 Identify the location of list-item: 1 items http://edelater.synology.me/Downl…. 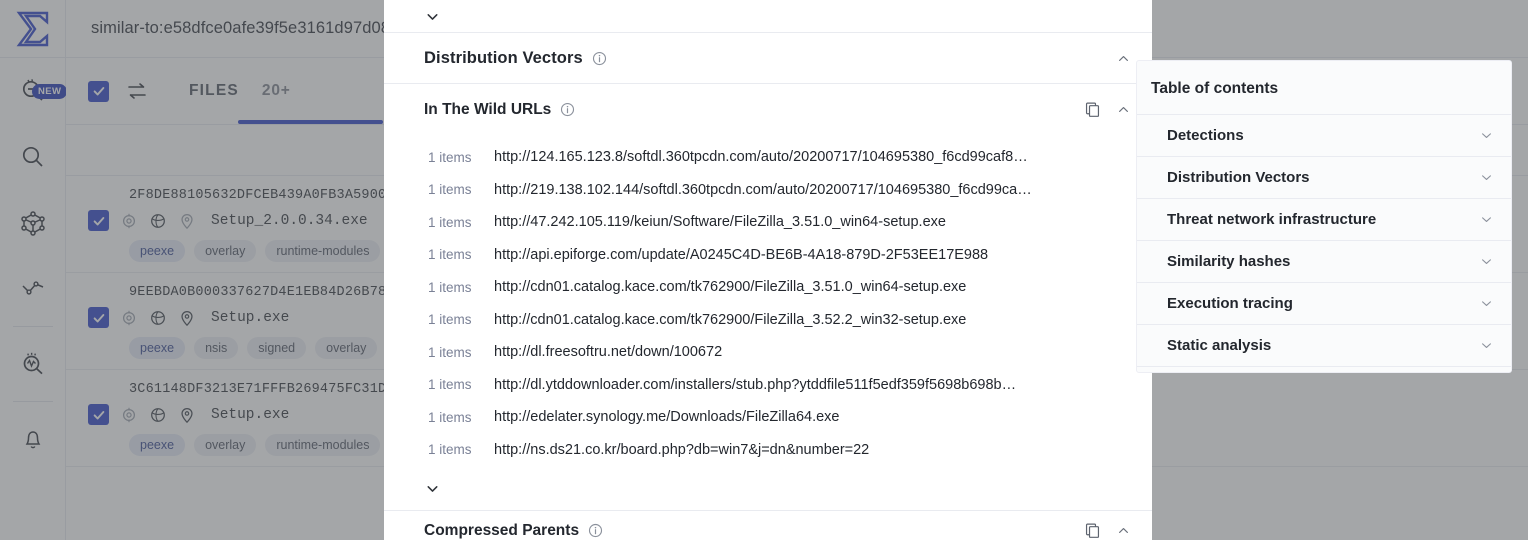
(768, 417).